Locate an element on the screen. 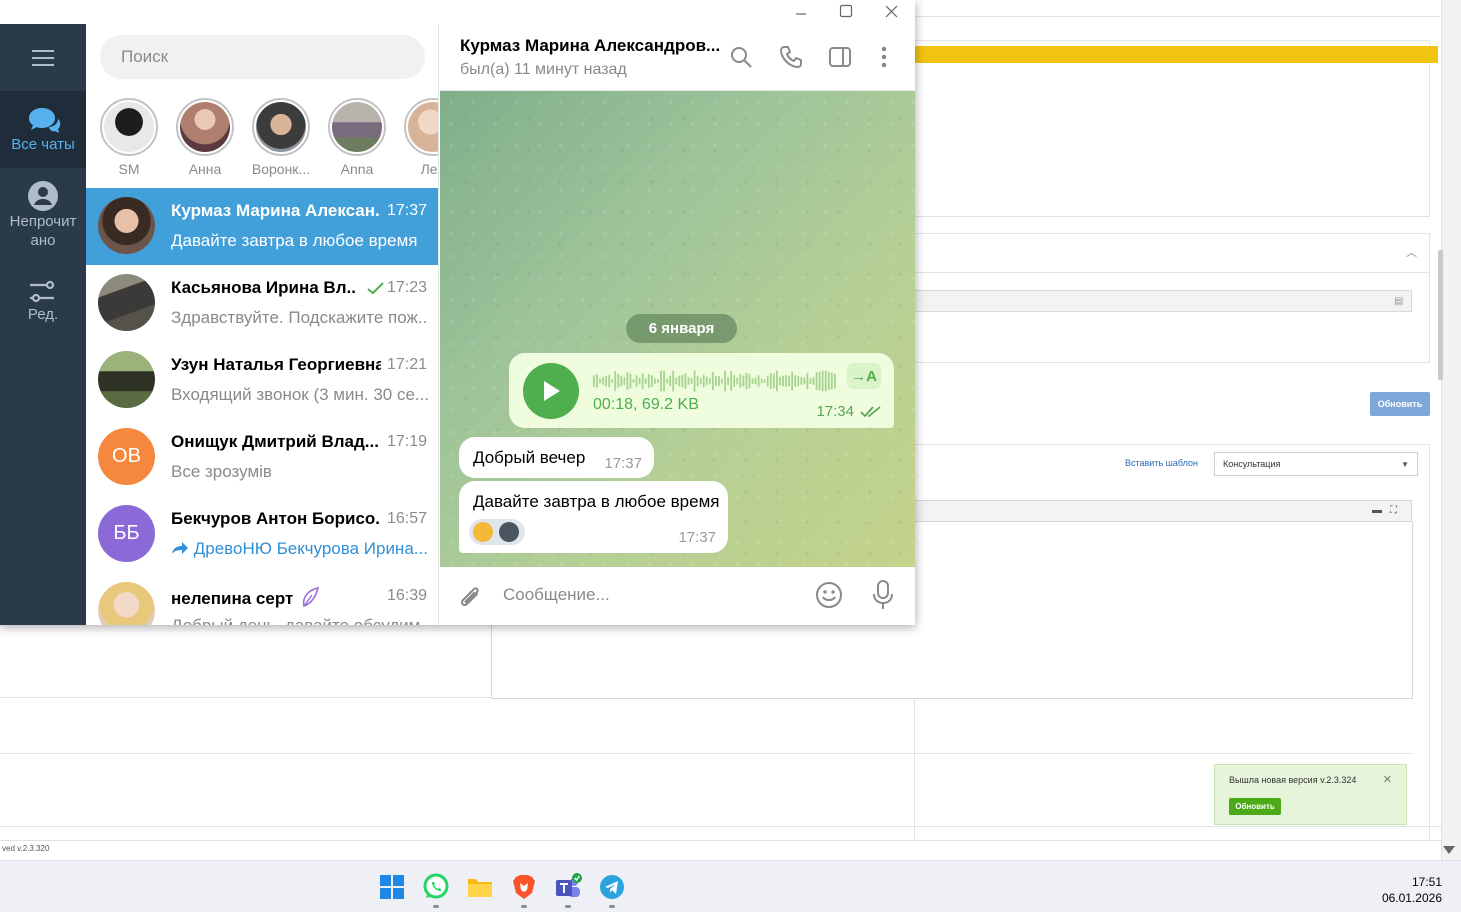  chat-time: 16:57 is located at coordinates (406, 518).